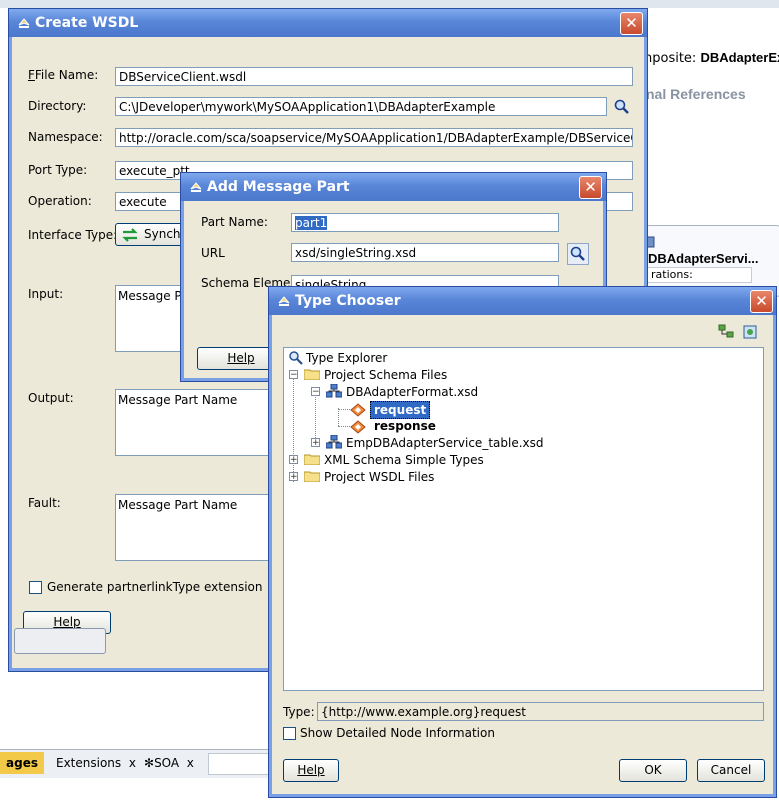 Image resolution: width=779 pixels, height=801 pixels. What do you see at coordinates (234, 222) in the screenshot?
I see `part-name-label: Part Name:` at bounding box center [234, 222].